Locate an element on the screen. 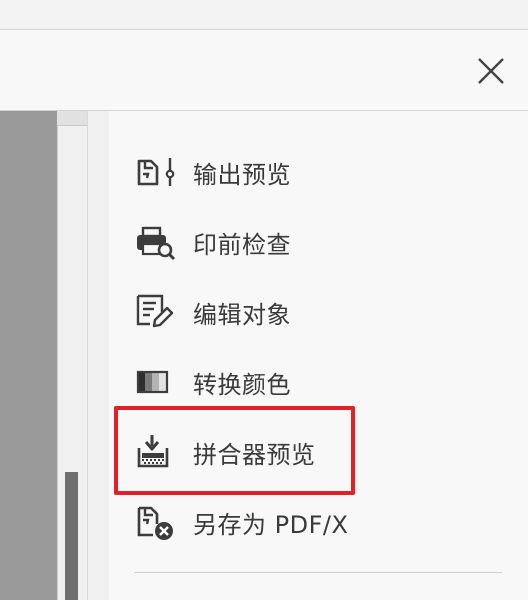  tool-label: 转换颜色 is located at coordinates (242, 384).